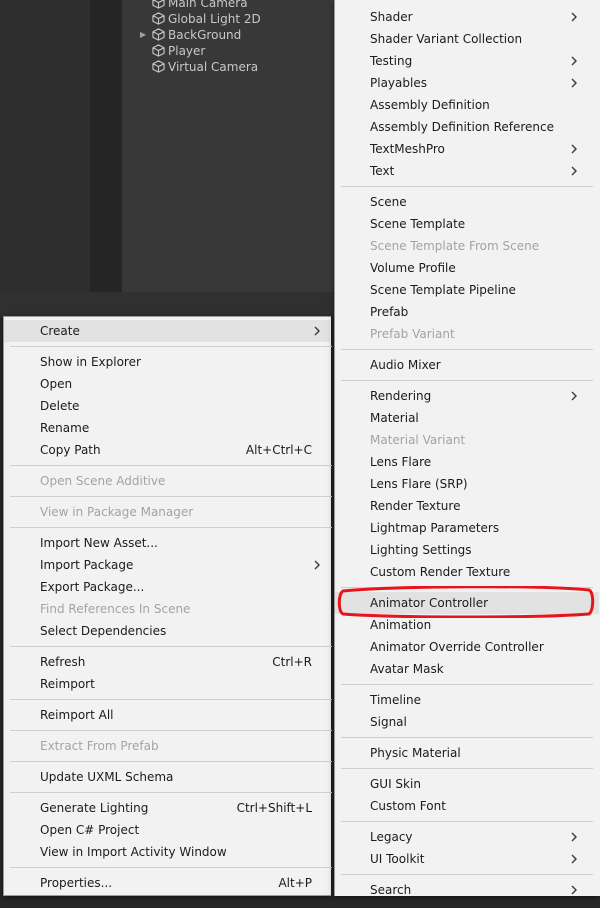  Describe the element at coordinates (467, 700) in the screenshot. I see `create-item-timeline: Timeline` at that location.